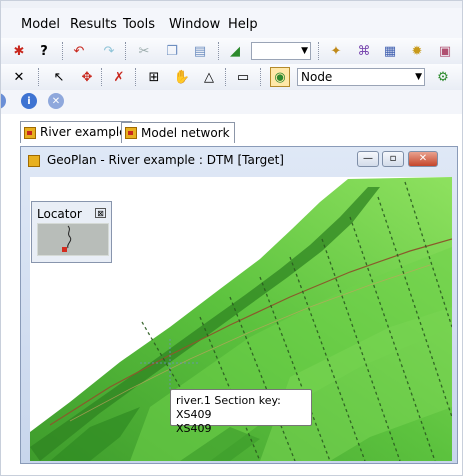 The height and width of the screenshot is (476, 463). What do you see at coordinates (417, 51) in the screenshot?
I see `settings-icon: ✹` at bounding box center [417, 51].